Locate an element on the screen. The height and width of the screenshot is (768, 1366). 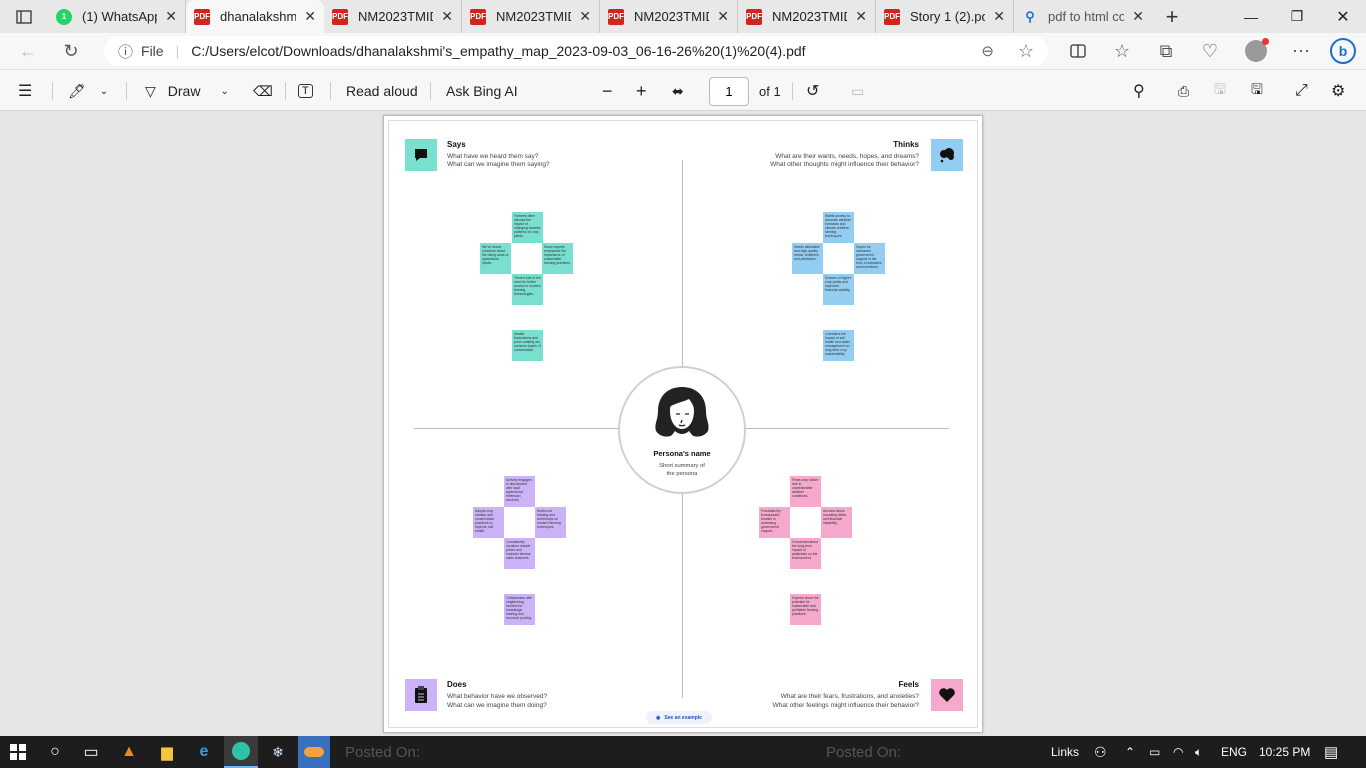
info-icon: ⓘ is located at coordinates (126, 52).